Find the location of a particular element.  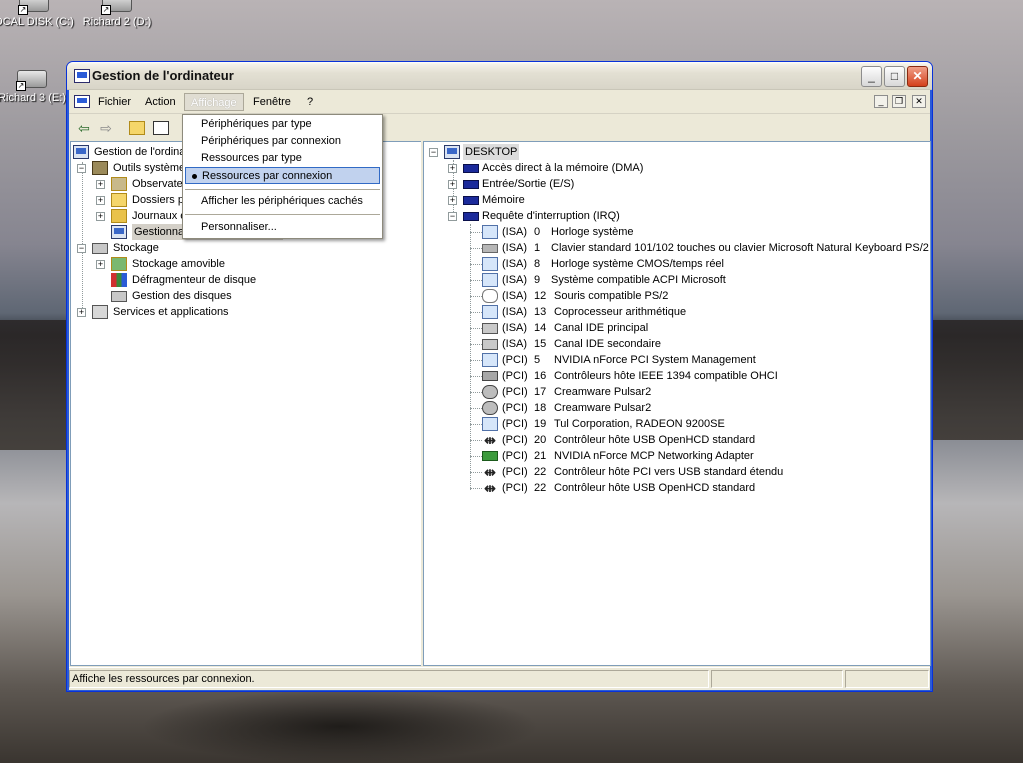

menu-fenetre: Fenêtre is located at coordinates (272, 102).